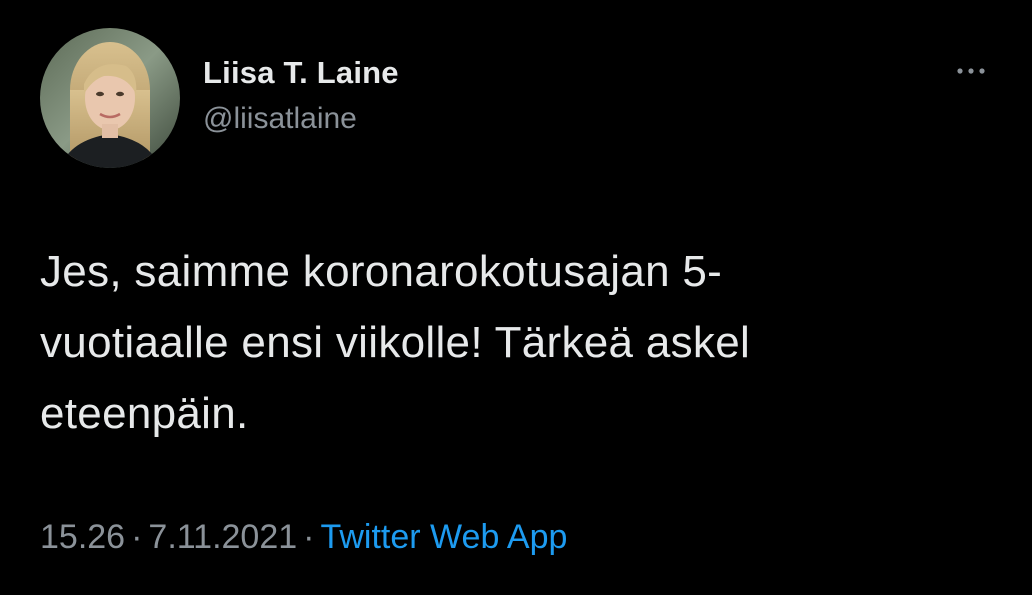 Image resolution: width=1032 pixels, height=595 pixels. I want to click on tweet-metadata: 15.26 · 7.11.2021 · Twitter Web App, so click(303, 537).